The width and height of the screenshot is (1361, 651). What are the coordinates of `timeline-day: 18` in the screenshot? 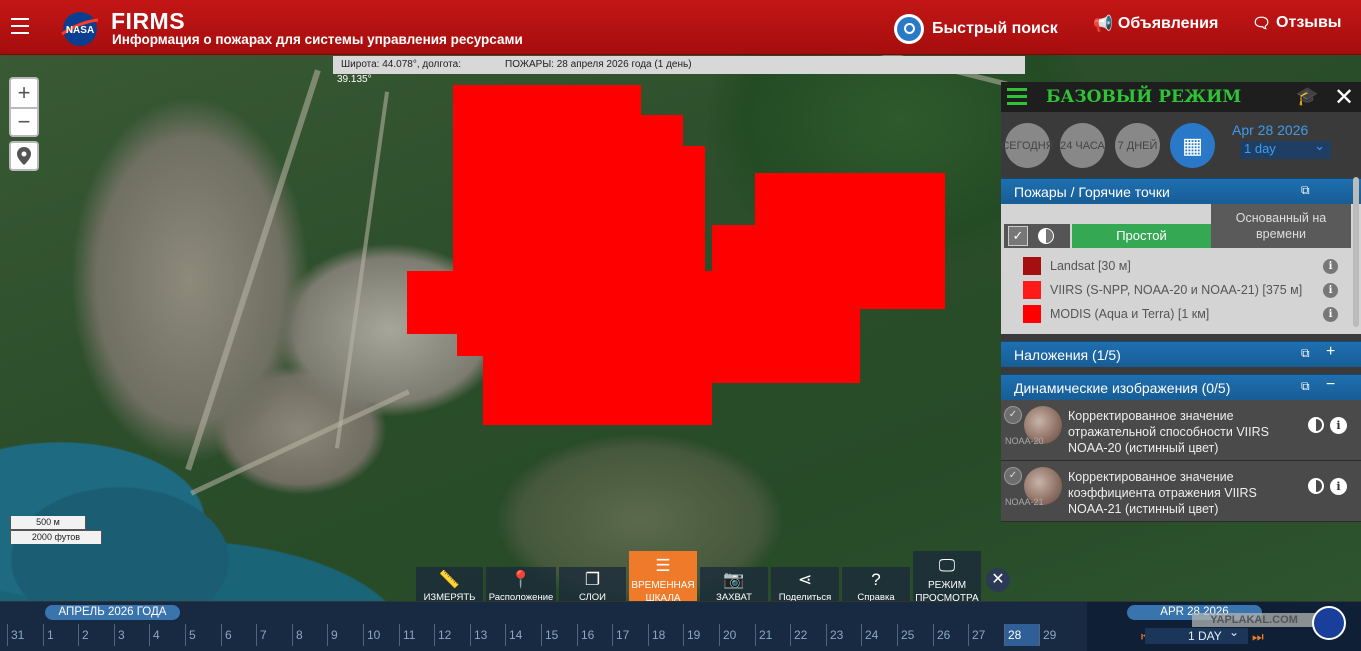 It's located at (666, 635).